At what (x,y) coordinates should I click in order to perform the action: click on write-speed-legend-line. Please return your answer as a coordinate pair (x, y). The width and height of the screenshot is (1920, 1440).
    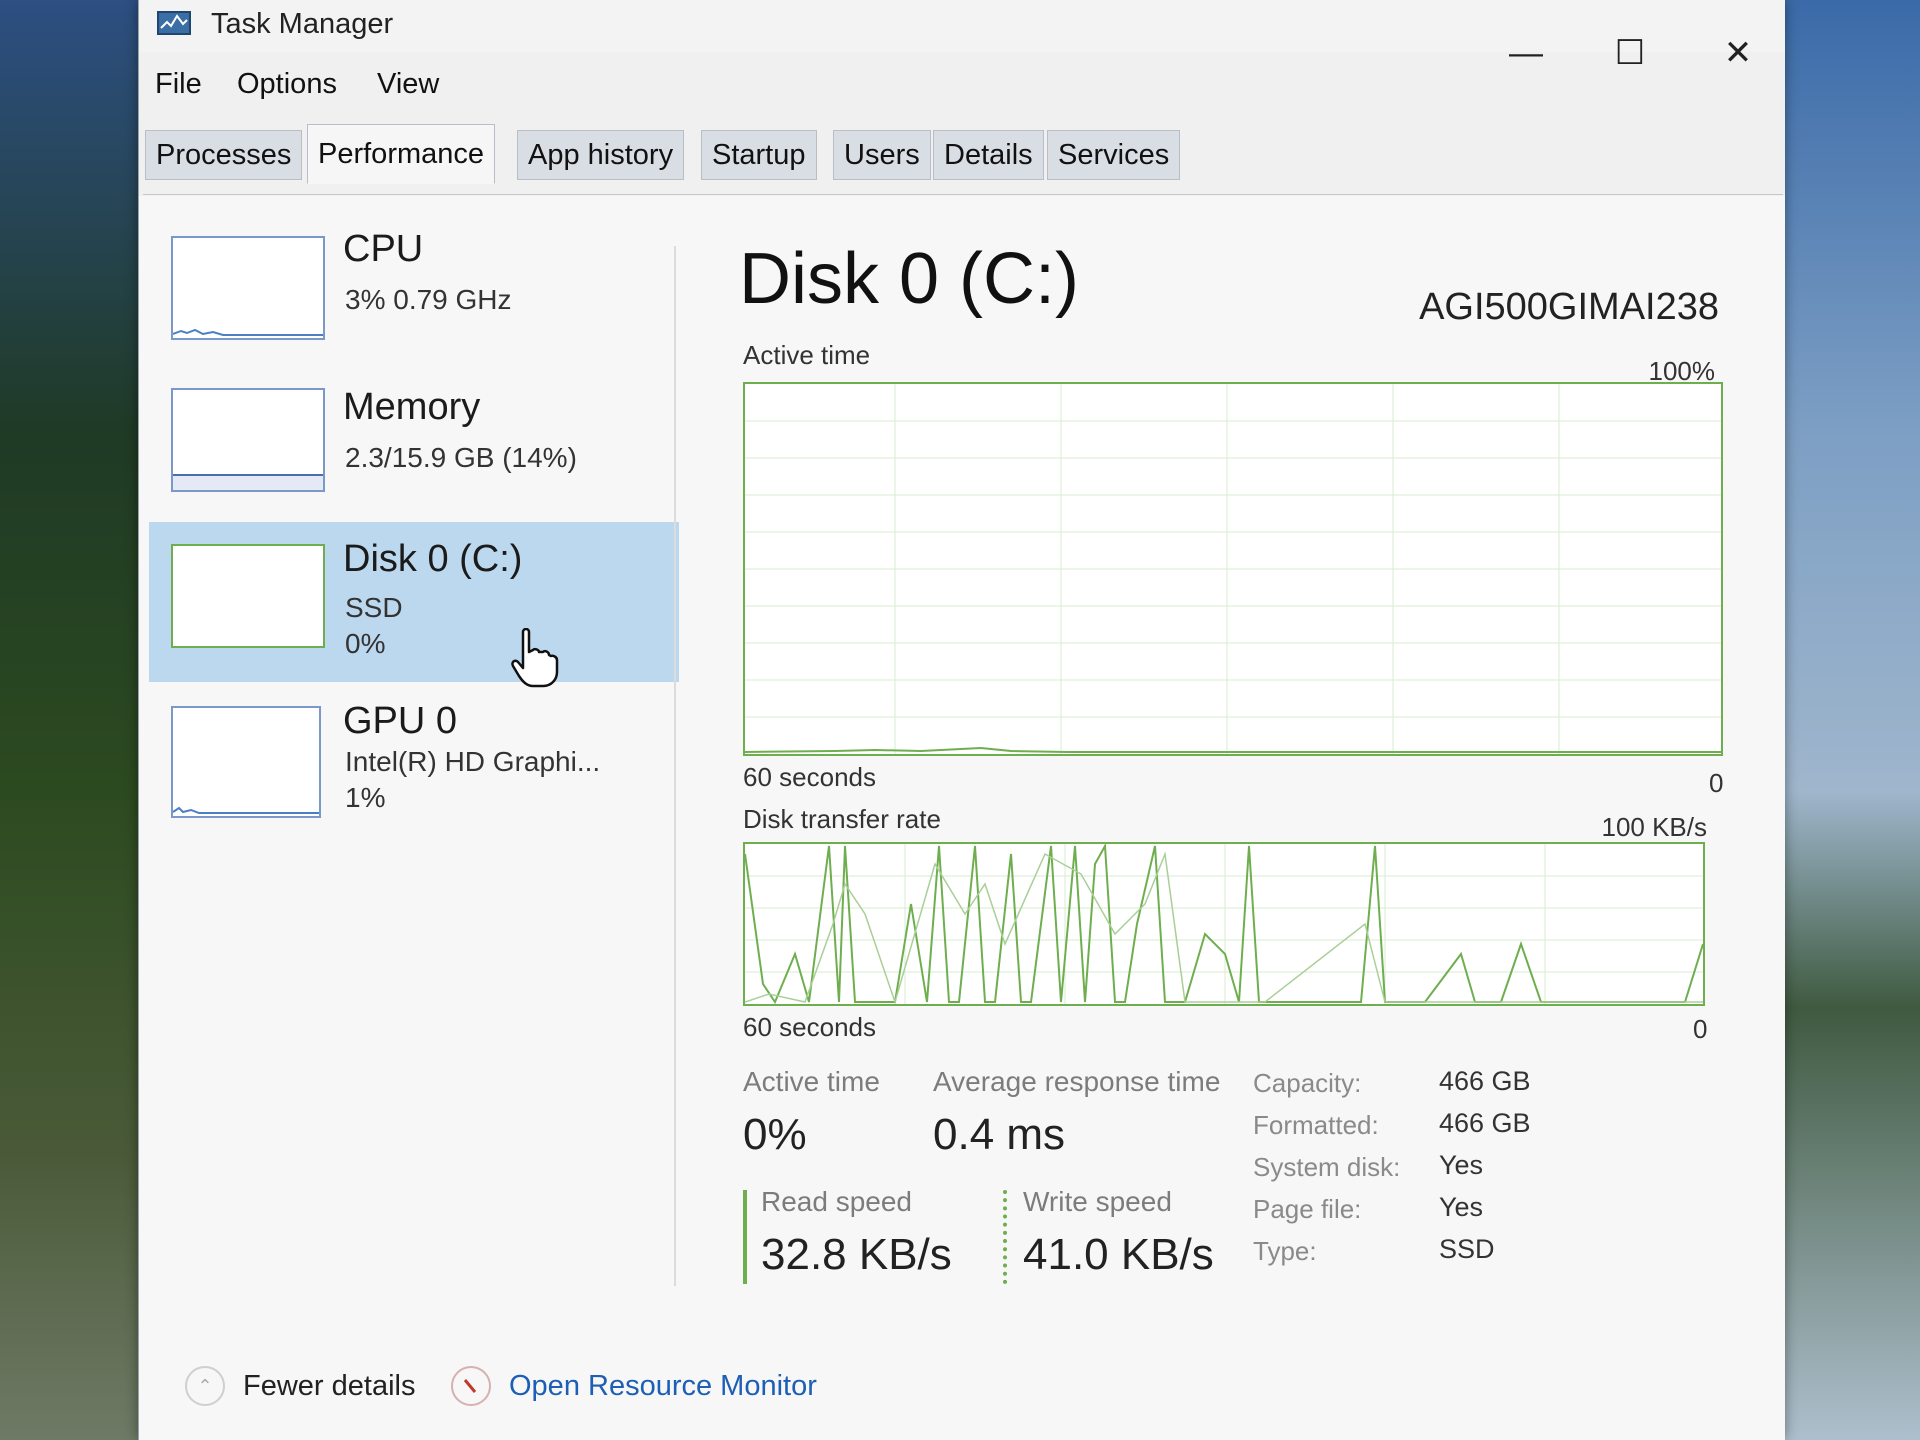
    Looking at the image, I should click on (1005, 1237).